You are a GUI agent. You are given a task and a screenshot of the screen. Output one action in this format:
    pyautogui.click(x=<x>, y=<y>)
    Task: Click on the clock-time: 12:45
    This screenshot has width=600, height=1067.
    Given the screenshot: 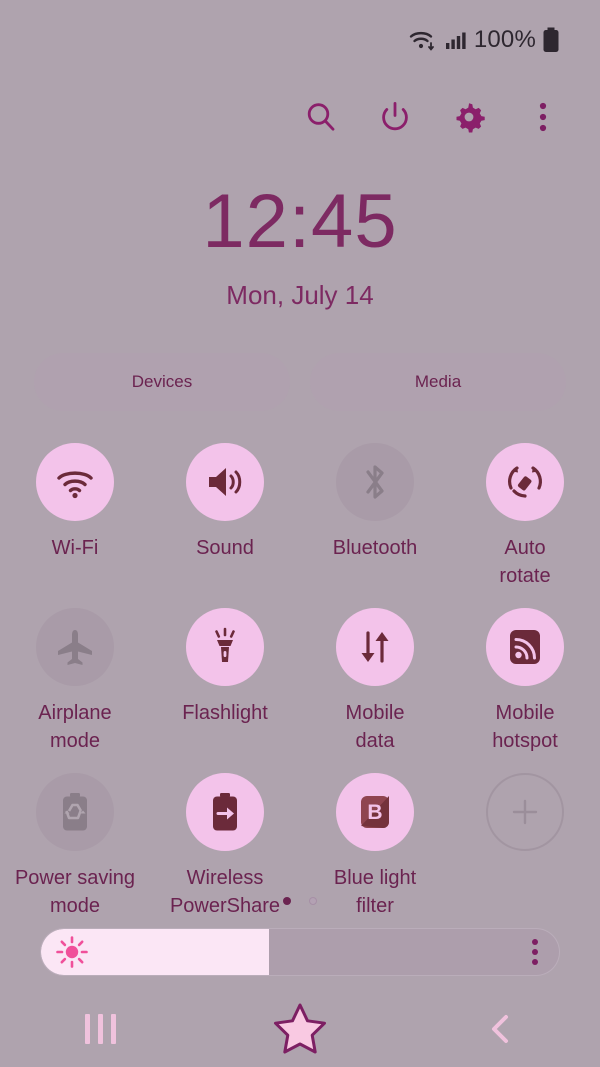 What is the action you would take?
    pyautogui.click(x=300, y=221)
    